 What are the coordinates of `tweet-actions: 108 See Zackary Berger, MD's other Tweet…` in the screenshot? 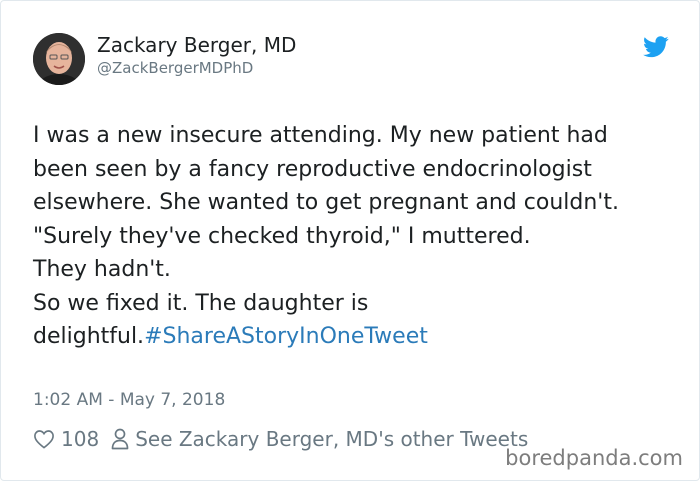 It's located at (280, 439).